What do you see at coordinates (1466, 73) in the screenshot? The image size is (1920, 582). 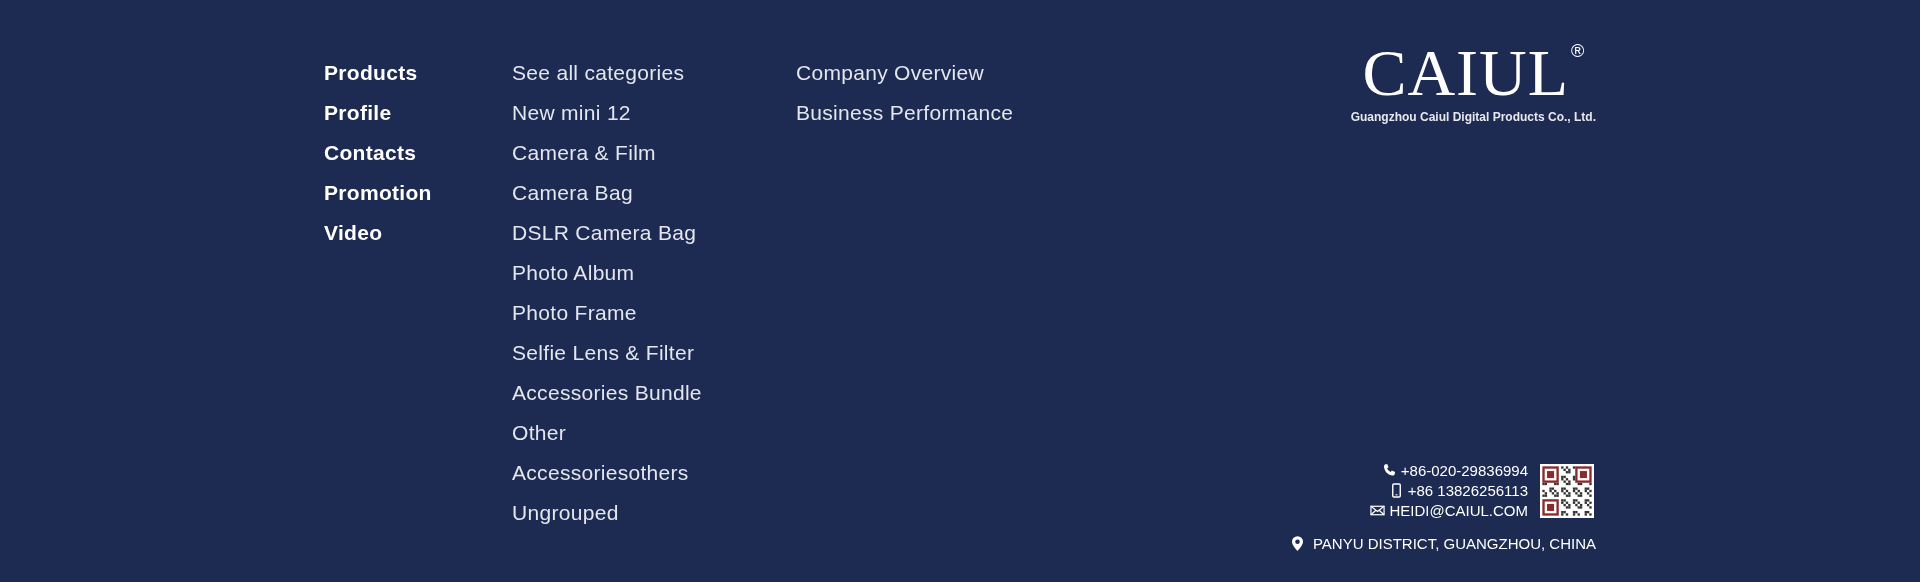 I see `brand-logo: CAIUL` at bounding box center [1466, 73].